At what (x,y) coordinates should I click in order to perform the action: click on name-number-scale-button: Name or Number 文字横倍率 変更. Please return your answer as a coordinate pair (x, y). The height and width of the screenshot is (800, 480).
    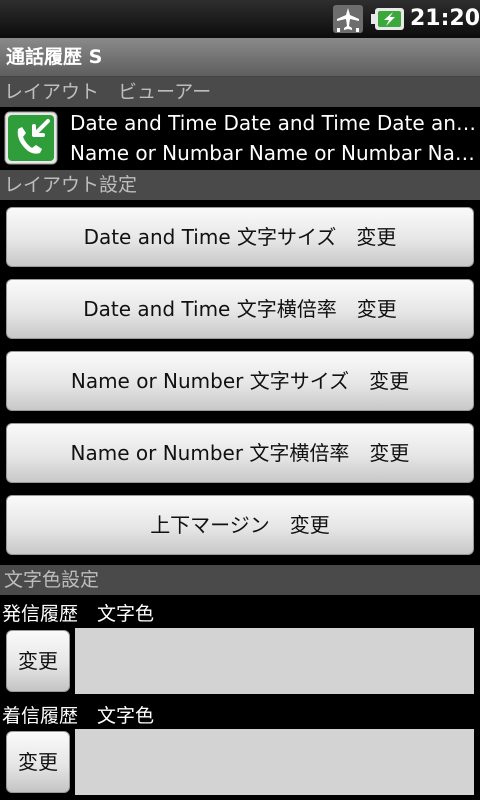
    Looking at the image, I should click on (240, 453).